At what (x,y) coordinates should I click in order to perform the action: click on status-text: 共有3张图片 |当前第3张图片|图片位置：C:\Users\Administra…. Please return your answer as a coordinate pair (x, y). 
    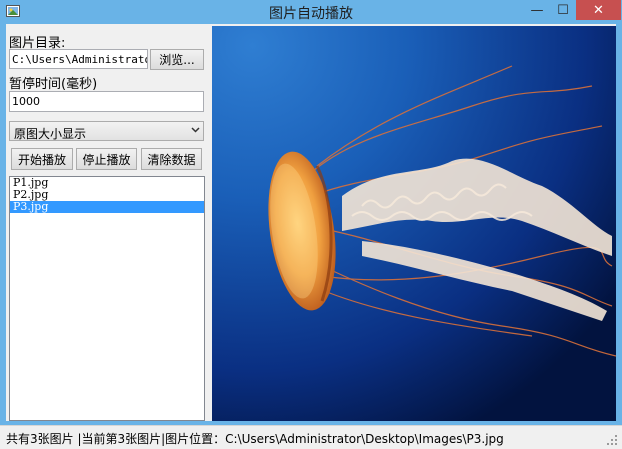
    Looking at the image, I should click on (255, 439).